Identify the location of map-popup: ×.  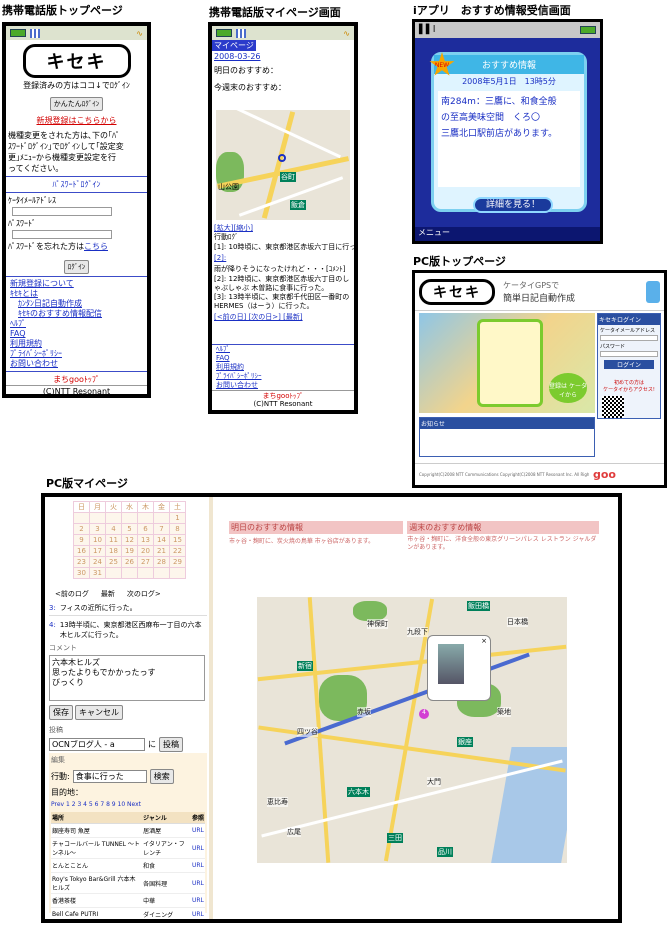
(459, 668).